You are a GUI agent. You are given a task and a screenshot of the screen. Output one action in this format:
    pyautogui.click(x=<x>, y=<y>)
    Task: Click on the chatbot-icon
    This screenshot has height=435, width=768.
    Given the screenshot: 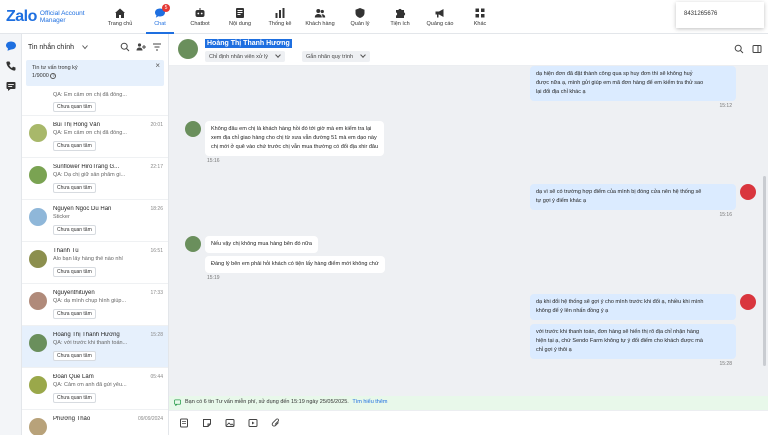 What is the action you would take?
    pyautogui.click(x=200, y=12)
    